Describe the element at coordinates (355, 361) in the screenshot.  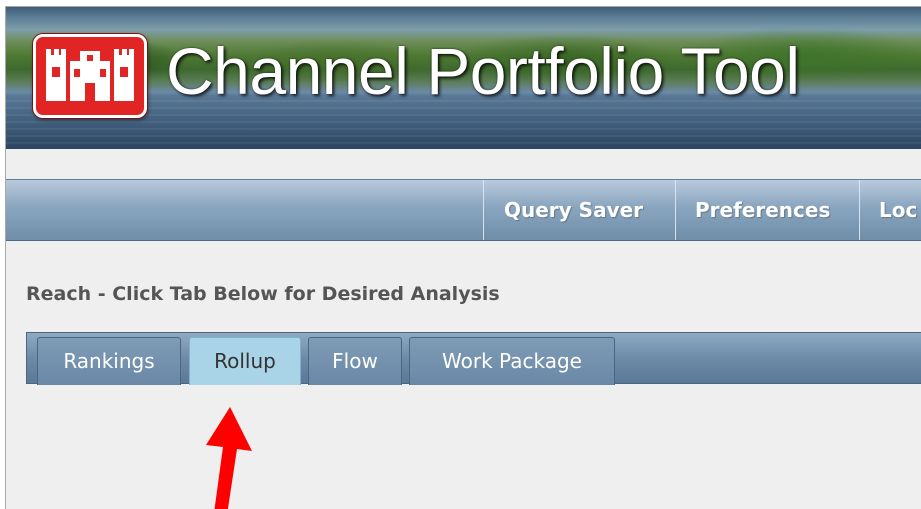
I see `tab-flow: Flow` at that location.